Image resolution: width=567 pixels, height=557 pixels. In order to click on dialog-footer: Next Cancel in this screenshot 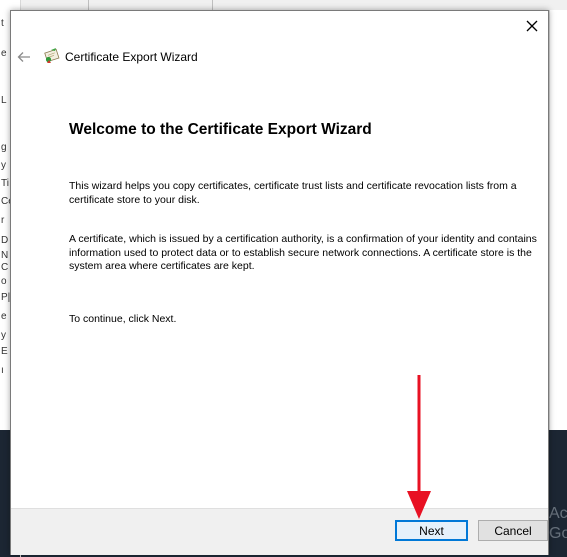, I will do `click(279, 531)`.